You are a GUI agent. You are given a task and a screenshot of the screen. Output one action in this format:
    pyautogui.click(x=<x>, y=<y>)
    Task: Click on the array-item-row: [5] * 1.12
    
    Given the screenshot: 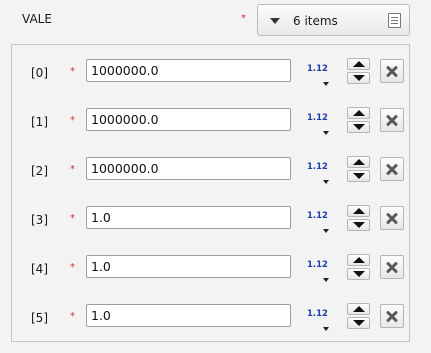 What is the action you would take?
    pyautogui.click(x=210, y=319)
    